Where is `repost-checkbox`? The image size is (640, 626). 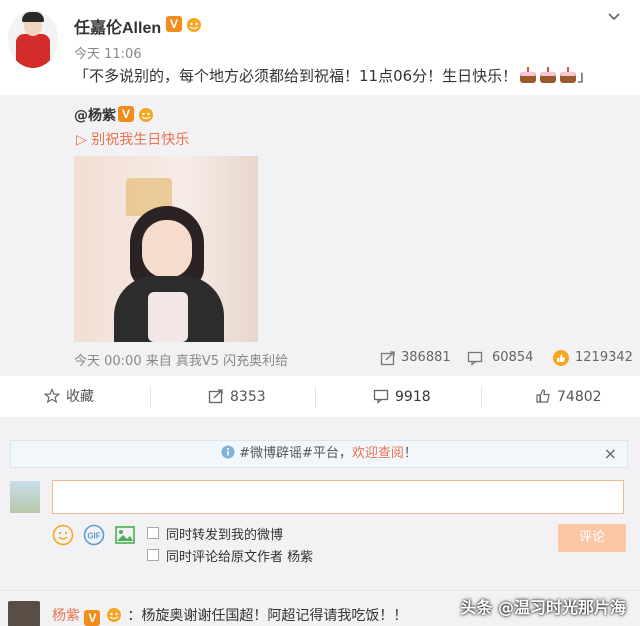
repost-checkbox is located at coordinates (153, 533).